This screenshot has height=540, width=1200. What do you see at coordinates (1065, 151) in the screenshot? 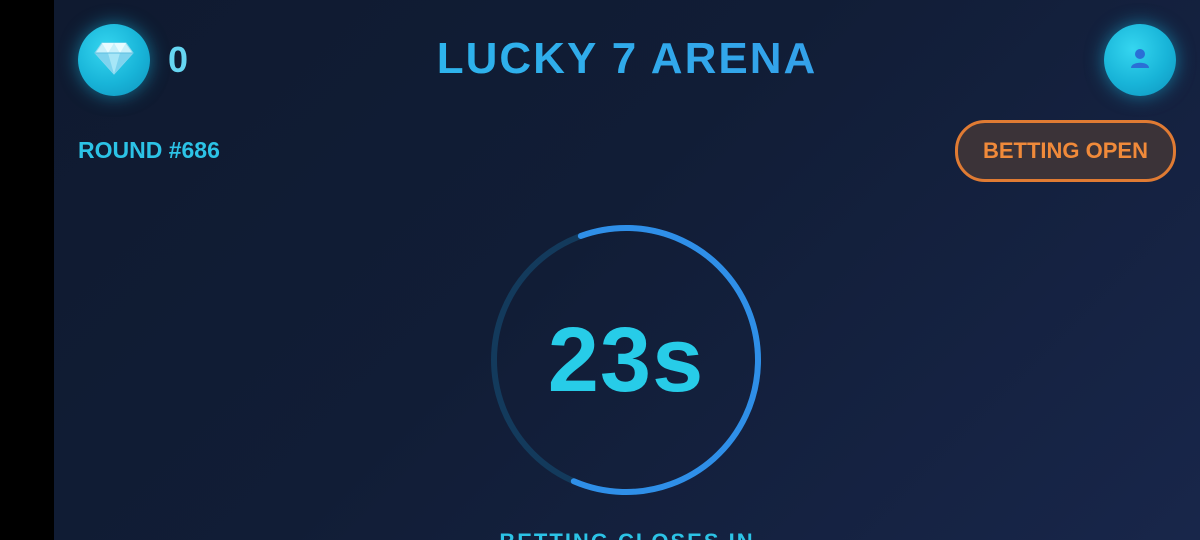
I see `status-badge: BETTING OPEN` at bounding box center [1065, 151].